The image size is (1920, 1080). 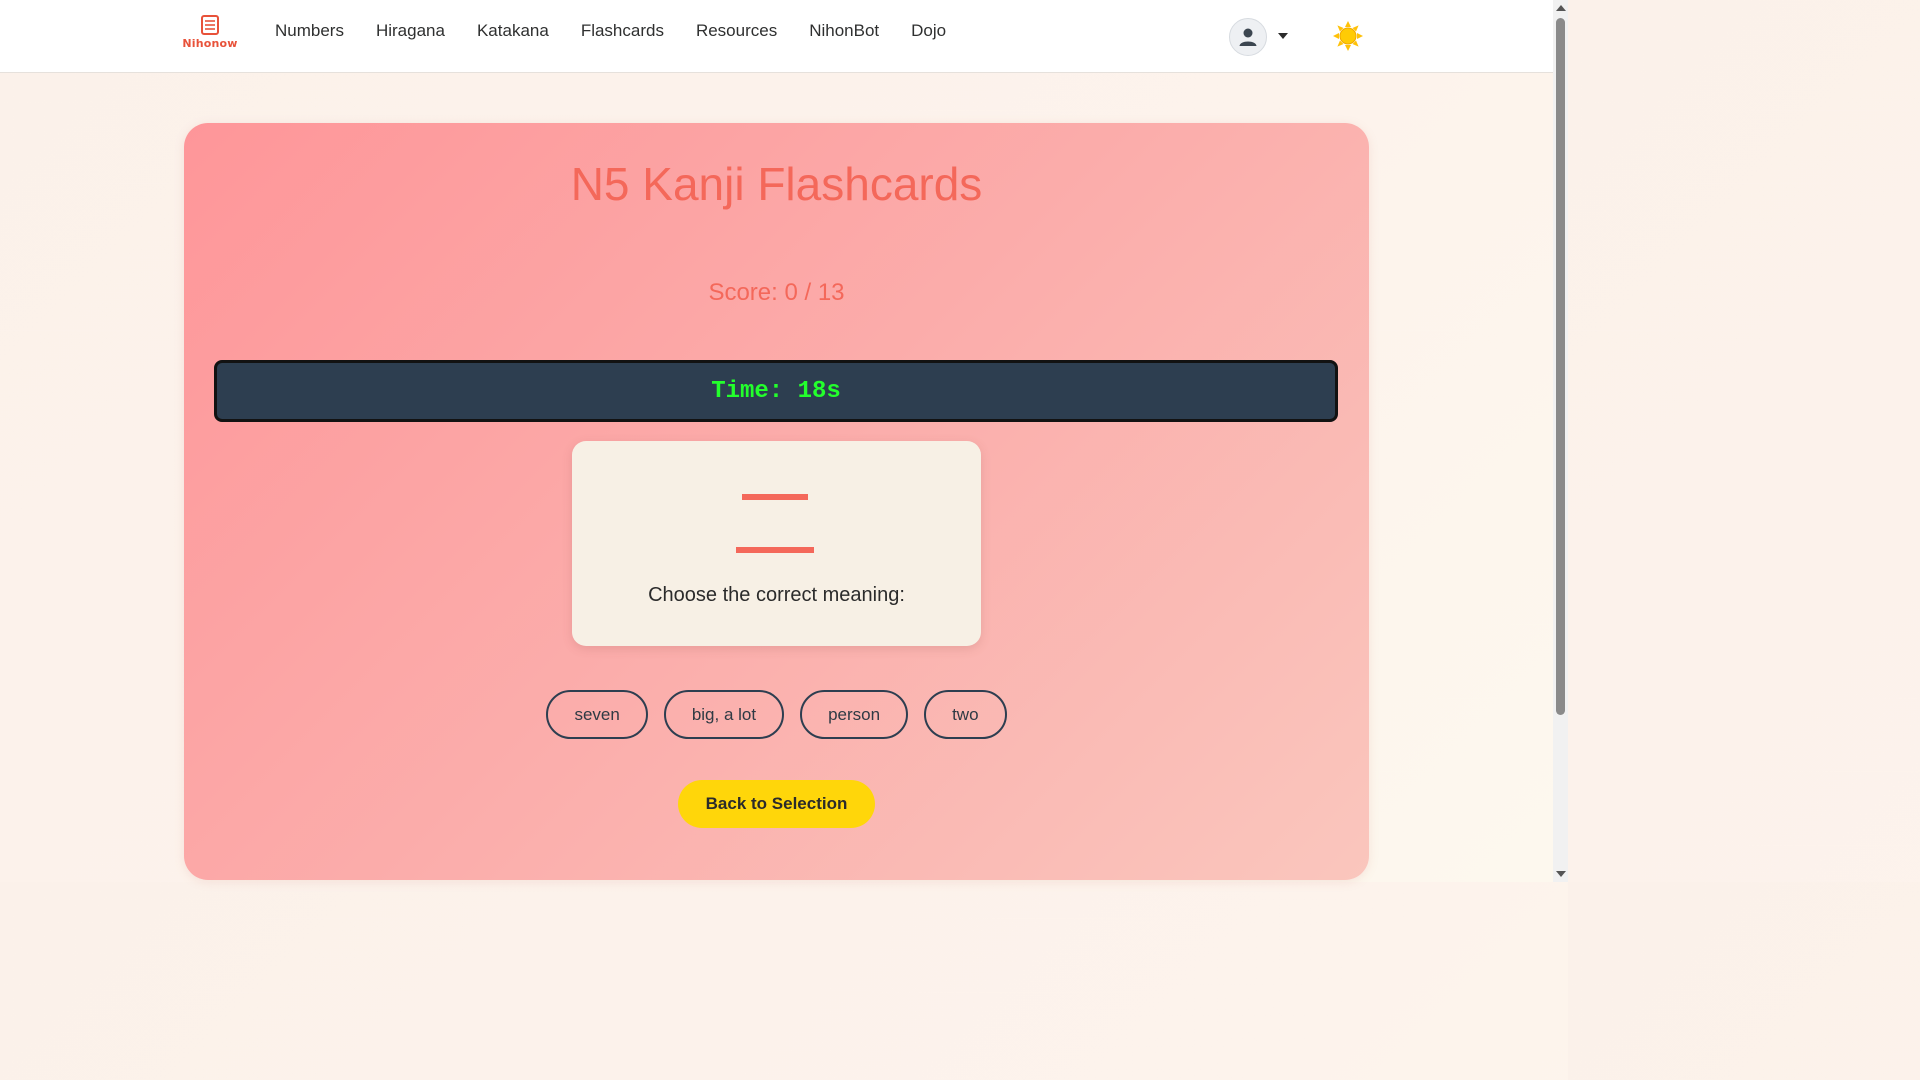 What do you see at coordinates (1561, 874) in the screenshot?
I see `scroll-down-arrow-icon` at bounding box center [1561, 874].